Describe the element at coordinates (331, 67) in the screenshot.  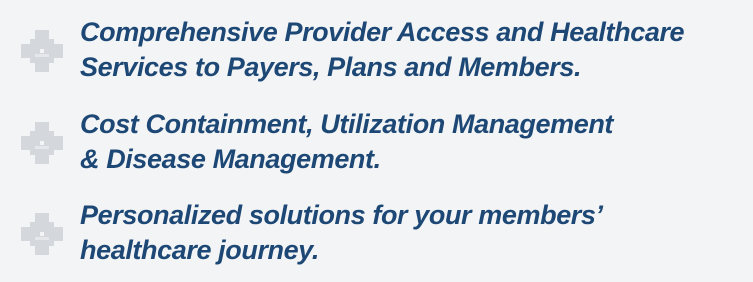
I see `feature-text-line: Services to Payers, Plans and Members.` at that location.